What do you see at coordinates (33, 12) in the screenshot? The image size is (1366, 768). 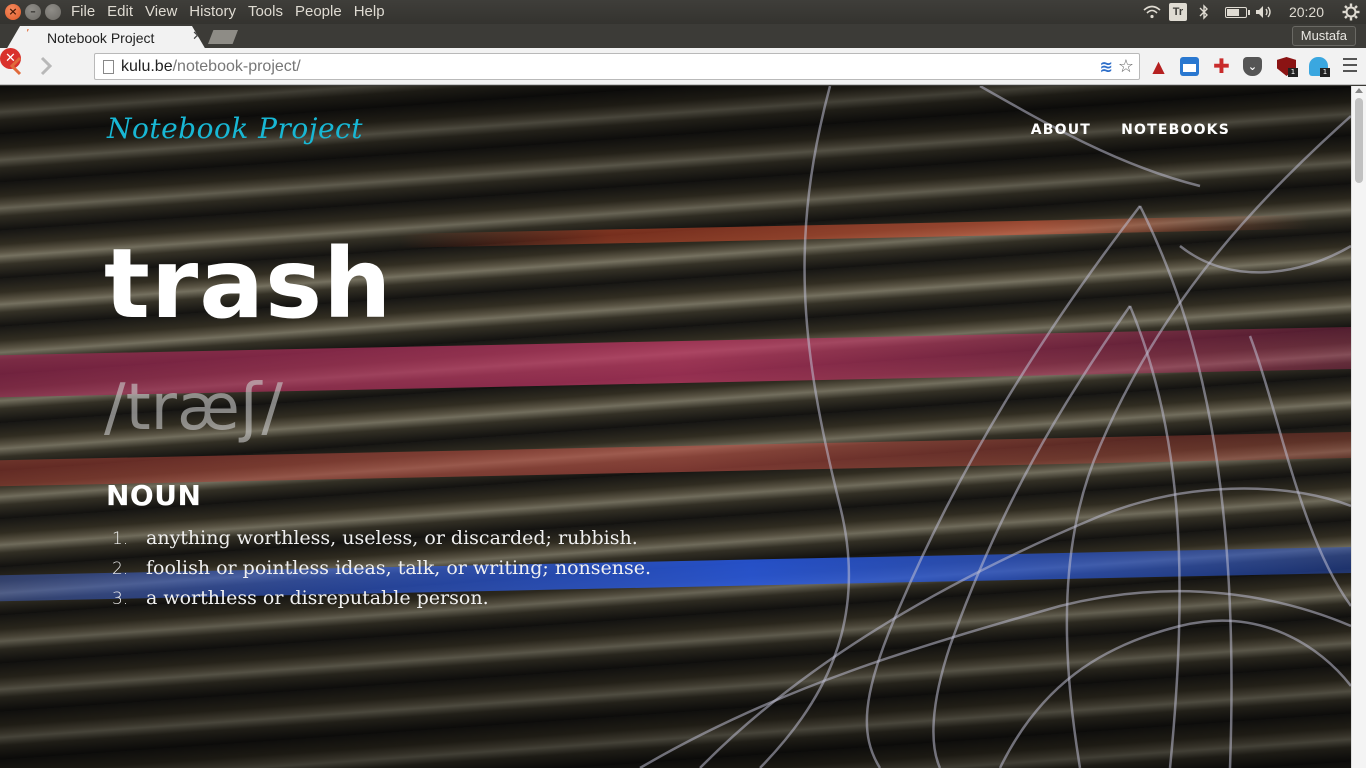 I see `window-minimize-button: –` at bounding box center [33, 12].